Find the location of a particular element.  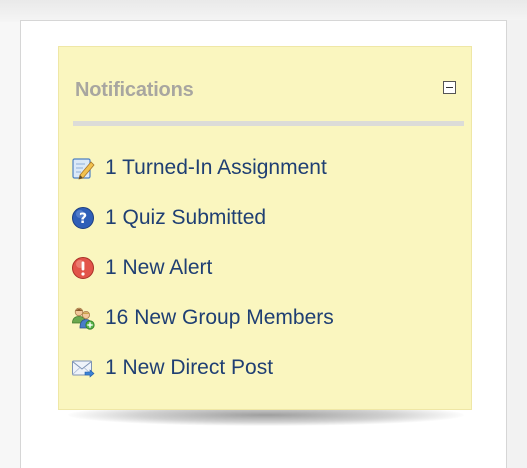

alert-icon is located at coordinates (83, 268).